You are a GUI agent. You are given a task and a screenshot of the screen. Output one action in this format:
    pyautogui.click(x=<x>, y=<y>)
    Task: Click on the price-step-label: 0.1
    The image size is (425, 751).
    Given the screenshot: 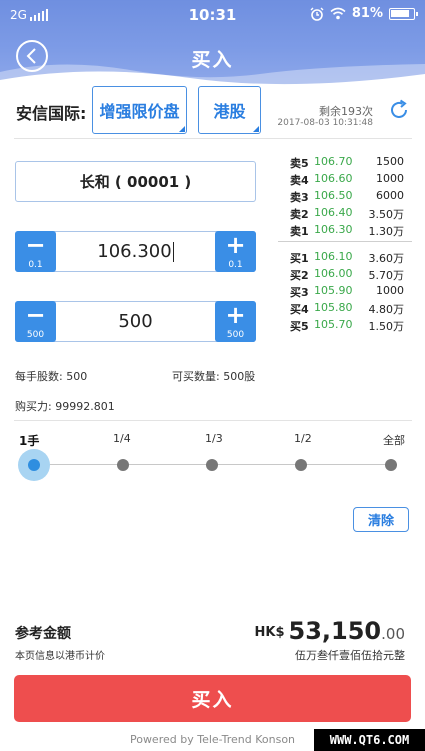 What is the action you would take?
    pyautogui.click(x=35, y=265)
    